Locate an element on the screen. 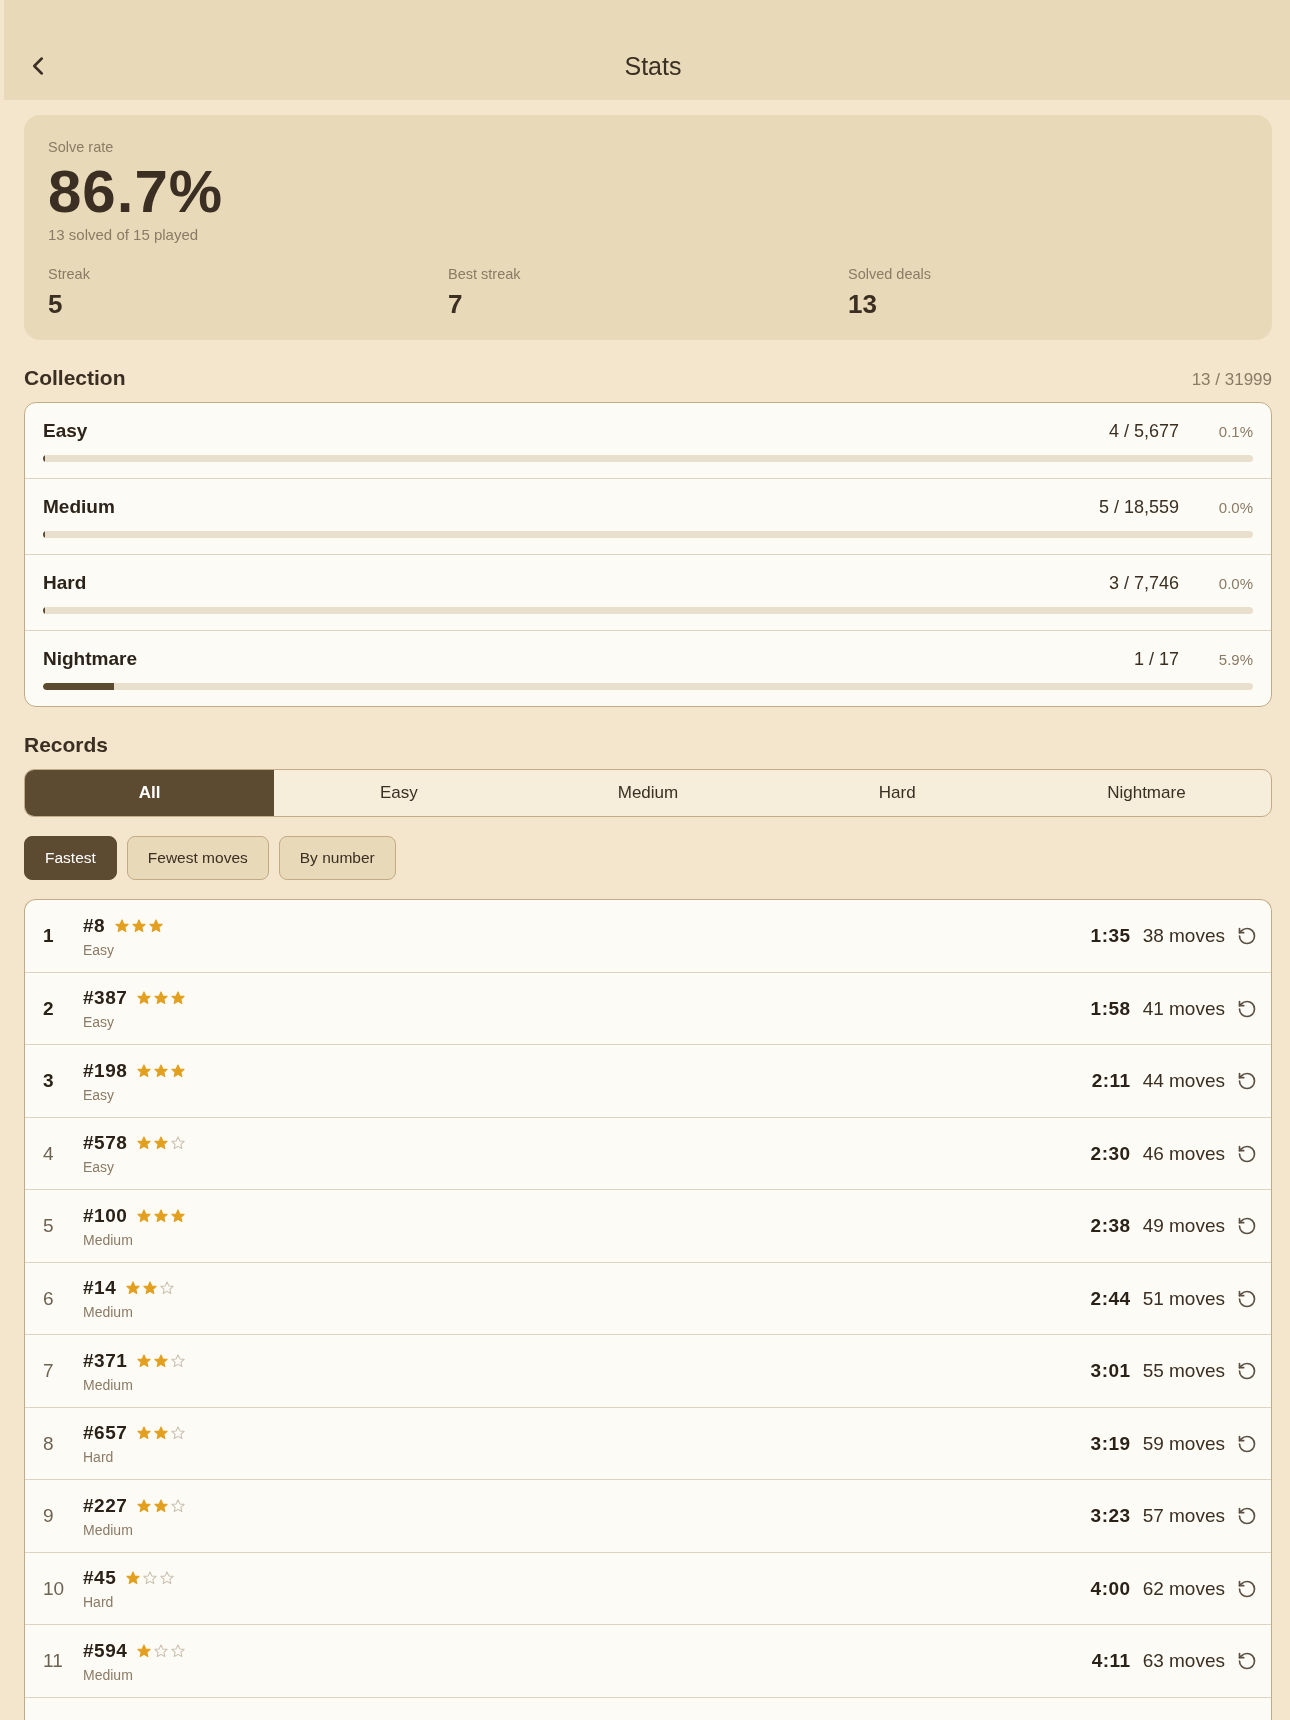 The width and height of the screenshot is (1290, 1720). solve-time: 3:19 is located at coordinates (1110, 1443).